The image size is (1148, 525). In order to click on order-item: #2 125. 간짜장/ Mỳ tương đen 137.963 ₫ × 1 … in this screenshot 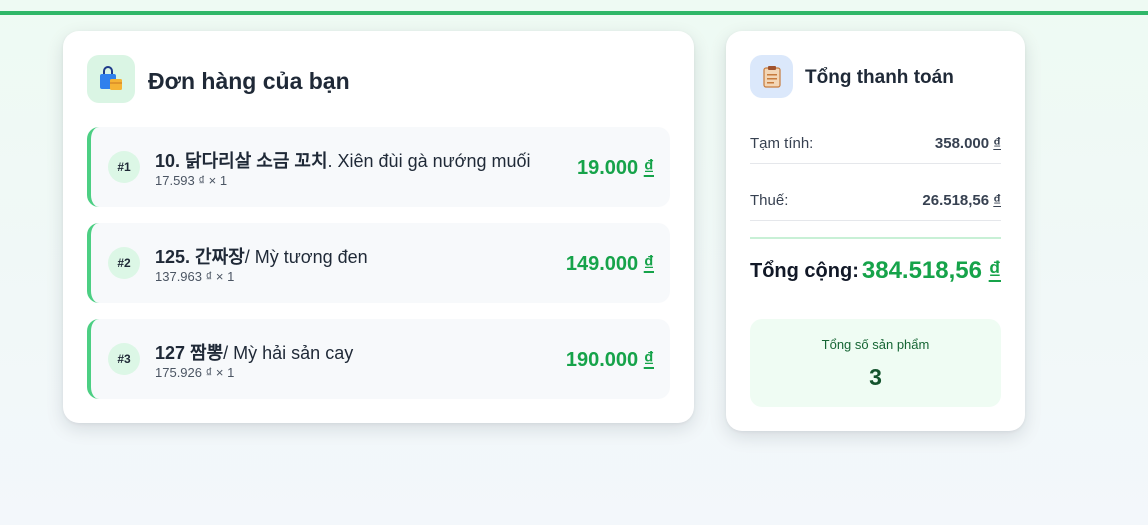, I will do `click(378, 263)`.